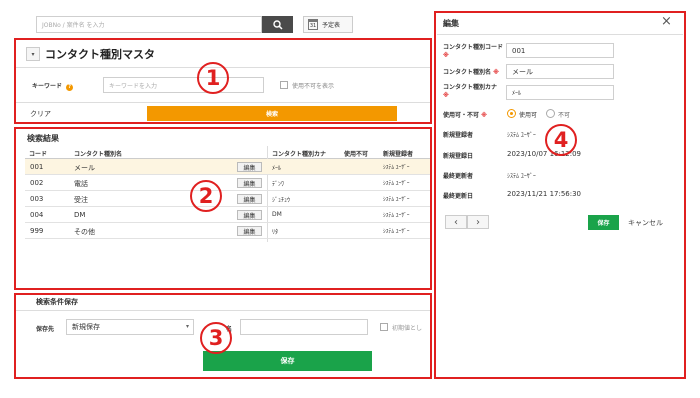  I want to click on schedule-button: 31 予定表, so click(328, 24).